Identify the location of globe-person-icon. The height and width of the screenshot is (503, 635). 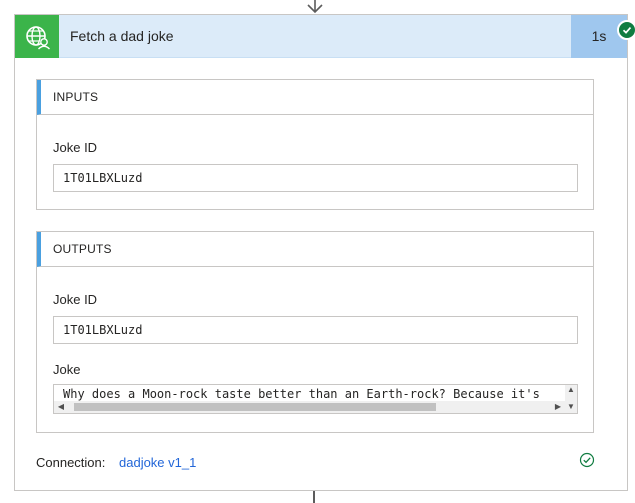
(37, 36).